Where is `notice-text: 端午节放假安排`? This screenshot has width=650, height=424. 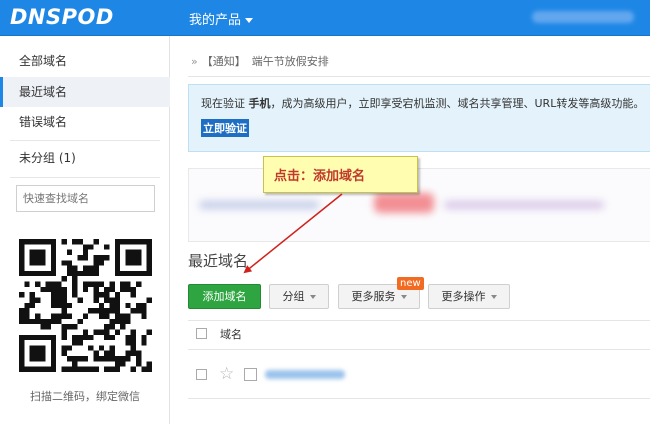
notice-text: 端午节放假安排 is located at coordinates (290, 61).